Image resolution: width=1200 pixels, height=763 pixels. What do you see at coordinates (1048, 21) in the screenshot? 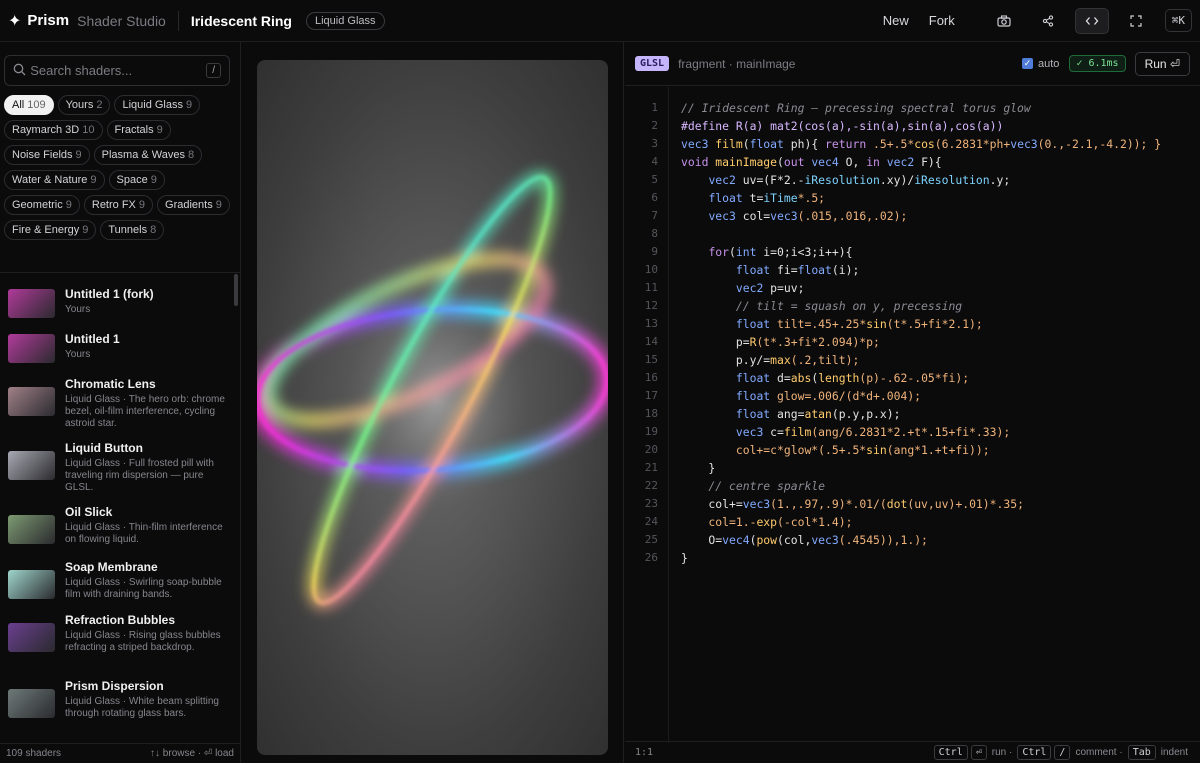
I see `share-icon` at bounding box center [1048, 21].